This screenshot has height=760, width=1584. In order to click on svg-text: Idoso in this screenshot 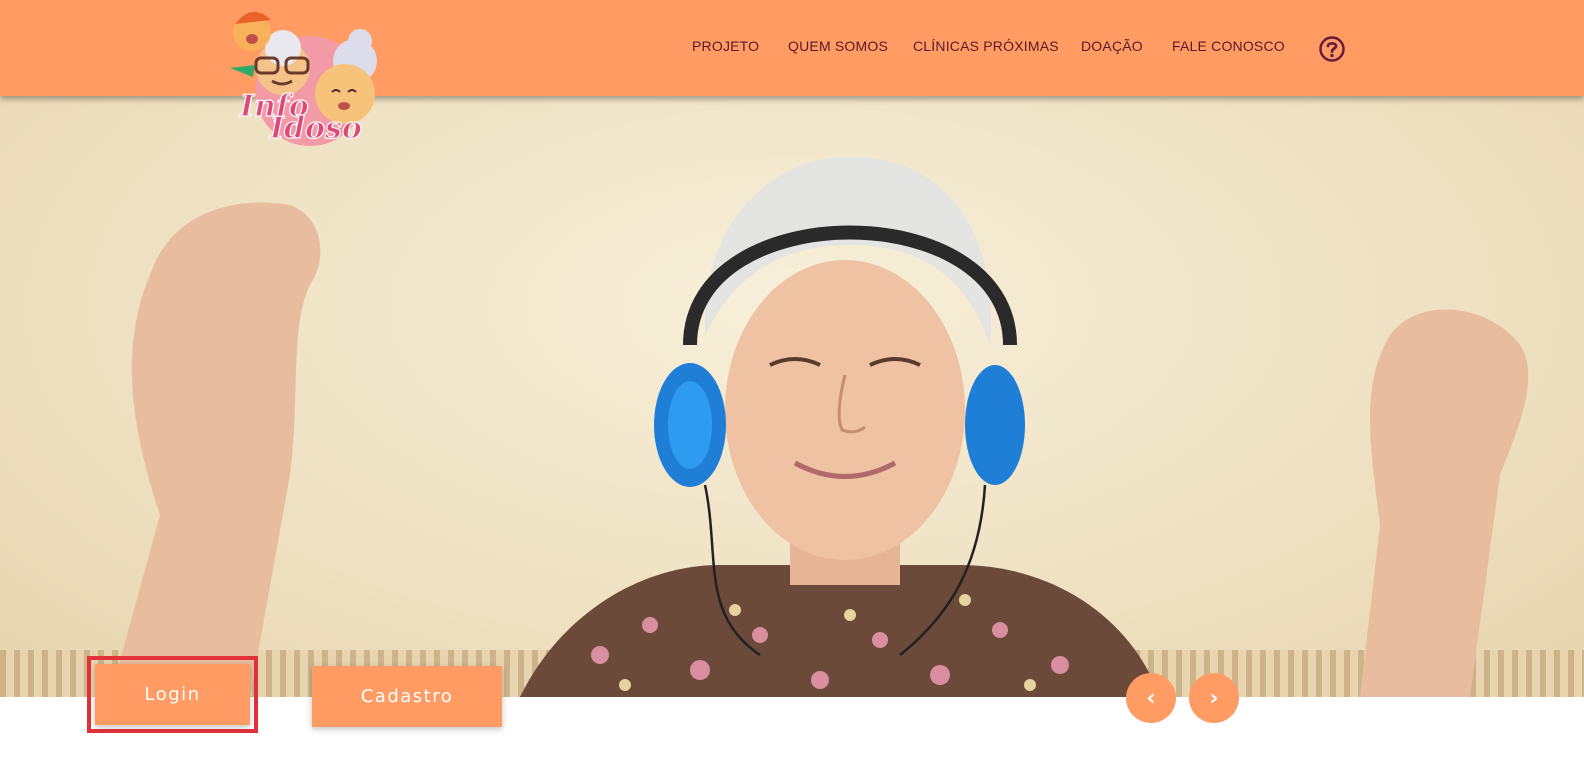, I will do `click(315, 128)`.